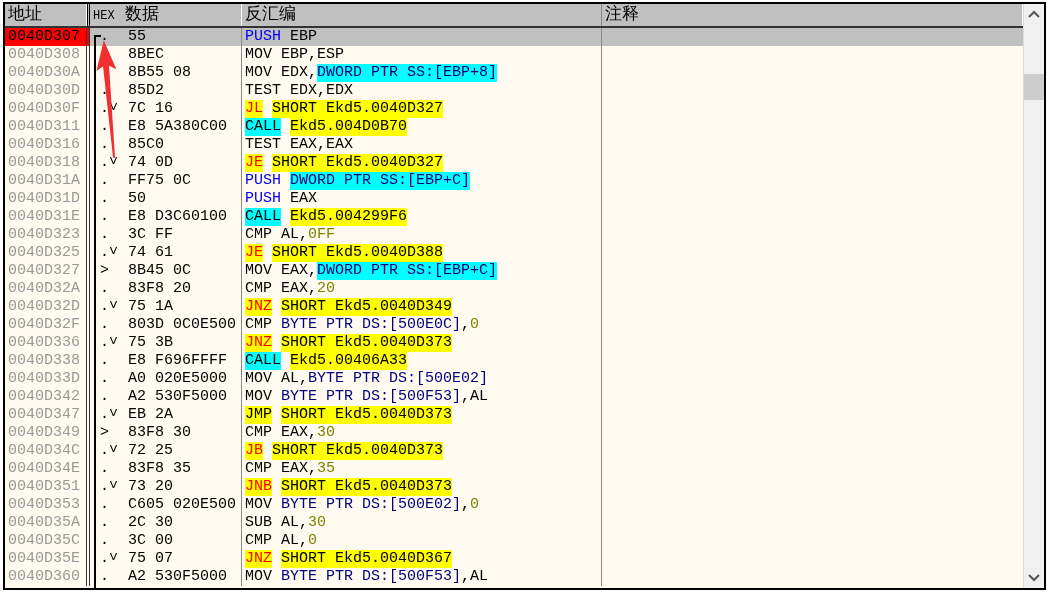 This screenshot has height=592, width=1049. What do you see at coordinates (47, 577) in the screenshot?
I see `address-cell: 0040D360` at bounding box center [47, 577].